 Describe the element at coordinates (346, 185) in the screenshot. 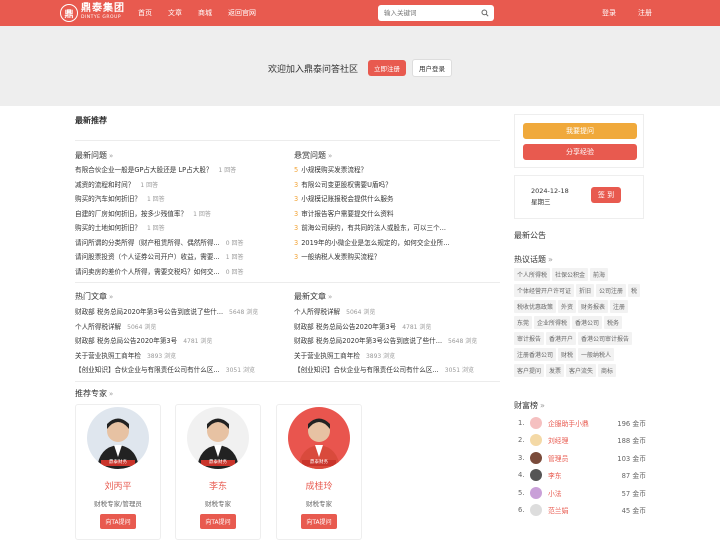

I see `list-item-title: 有限公司变更股权需要U盾吗？` at that location.